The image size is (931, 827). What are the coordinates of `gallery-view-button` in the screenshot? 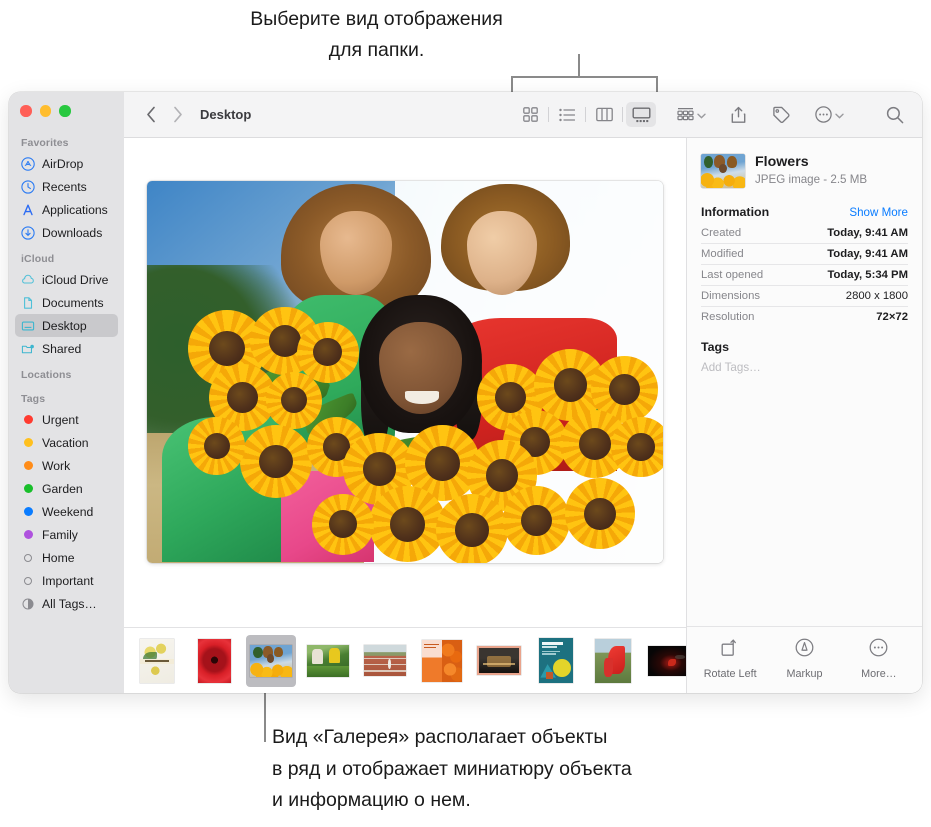 It's located at (641, 114).